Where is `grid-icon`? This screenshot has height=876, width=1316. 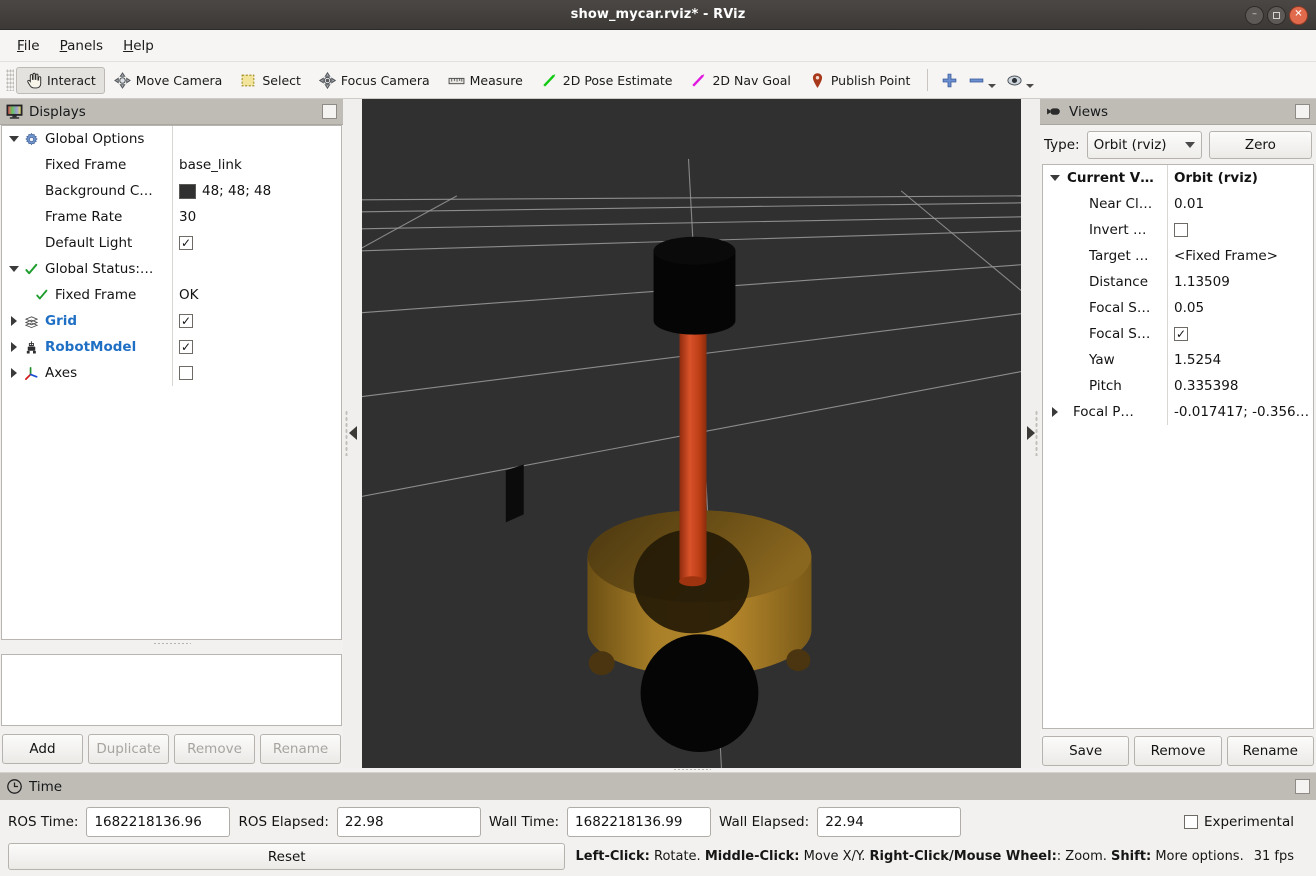 grid-icon is located at coordinates (31, 321).